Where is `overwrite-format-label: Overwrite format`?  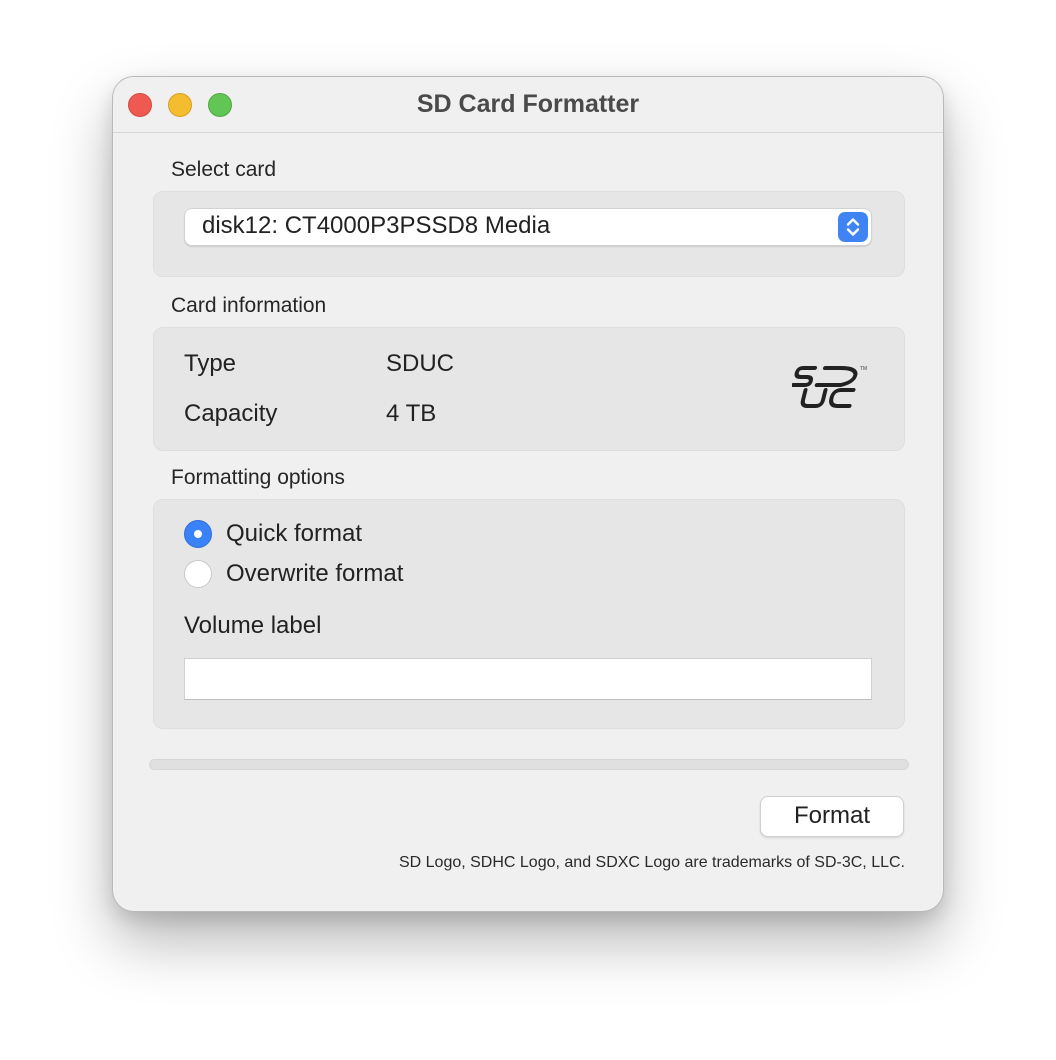
overwrite-format-label: Overwrite format is located at coordinates (314, 574).